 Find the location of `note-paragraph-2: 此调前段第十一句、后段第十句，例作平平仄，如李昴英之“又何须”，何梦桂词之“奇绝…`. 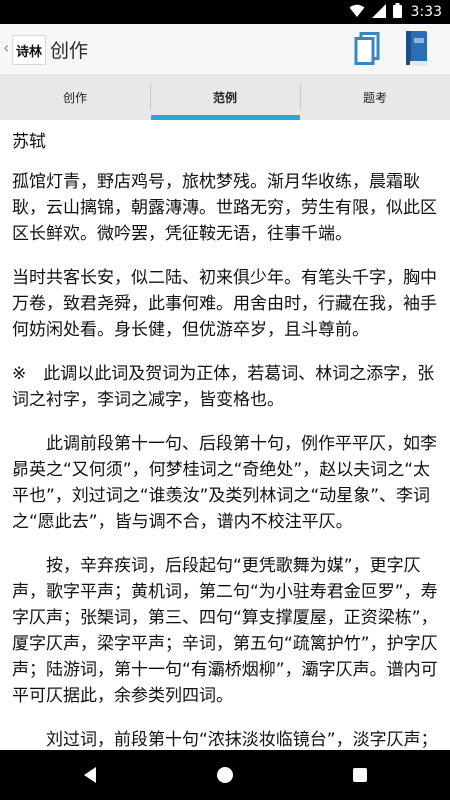

note-paragraph-2: 此调前段第十一句、后段第十句，例作平平仄，如李昴英之“又何须”，何梦桂词之“奇绝… is located at coordinates (224, 483).